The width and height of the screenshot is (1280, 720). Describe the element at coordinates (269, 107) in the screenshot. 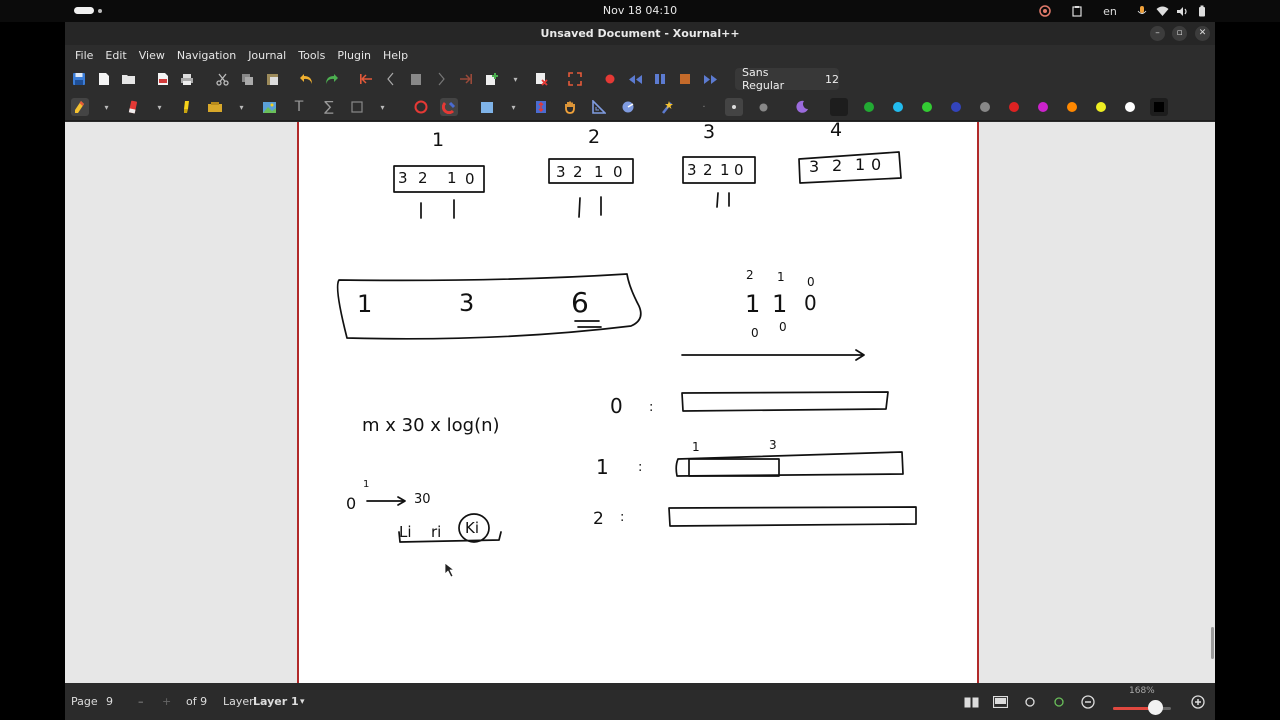

I see `insert-picture-icon` at that location.